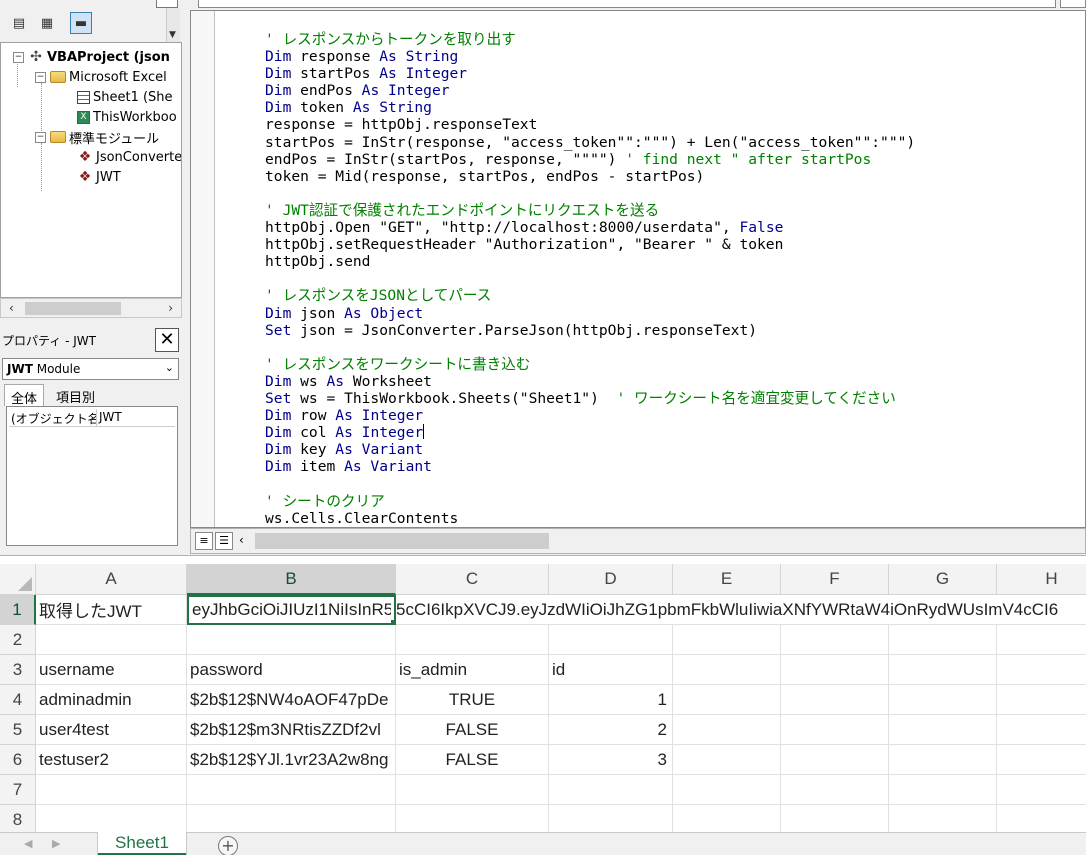 The image size is (1086, 855). What do you see at coordinates (18, 700) in the screenshot?
I see `row-header-4: 4` at bounding box center [18, 700].